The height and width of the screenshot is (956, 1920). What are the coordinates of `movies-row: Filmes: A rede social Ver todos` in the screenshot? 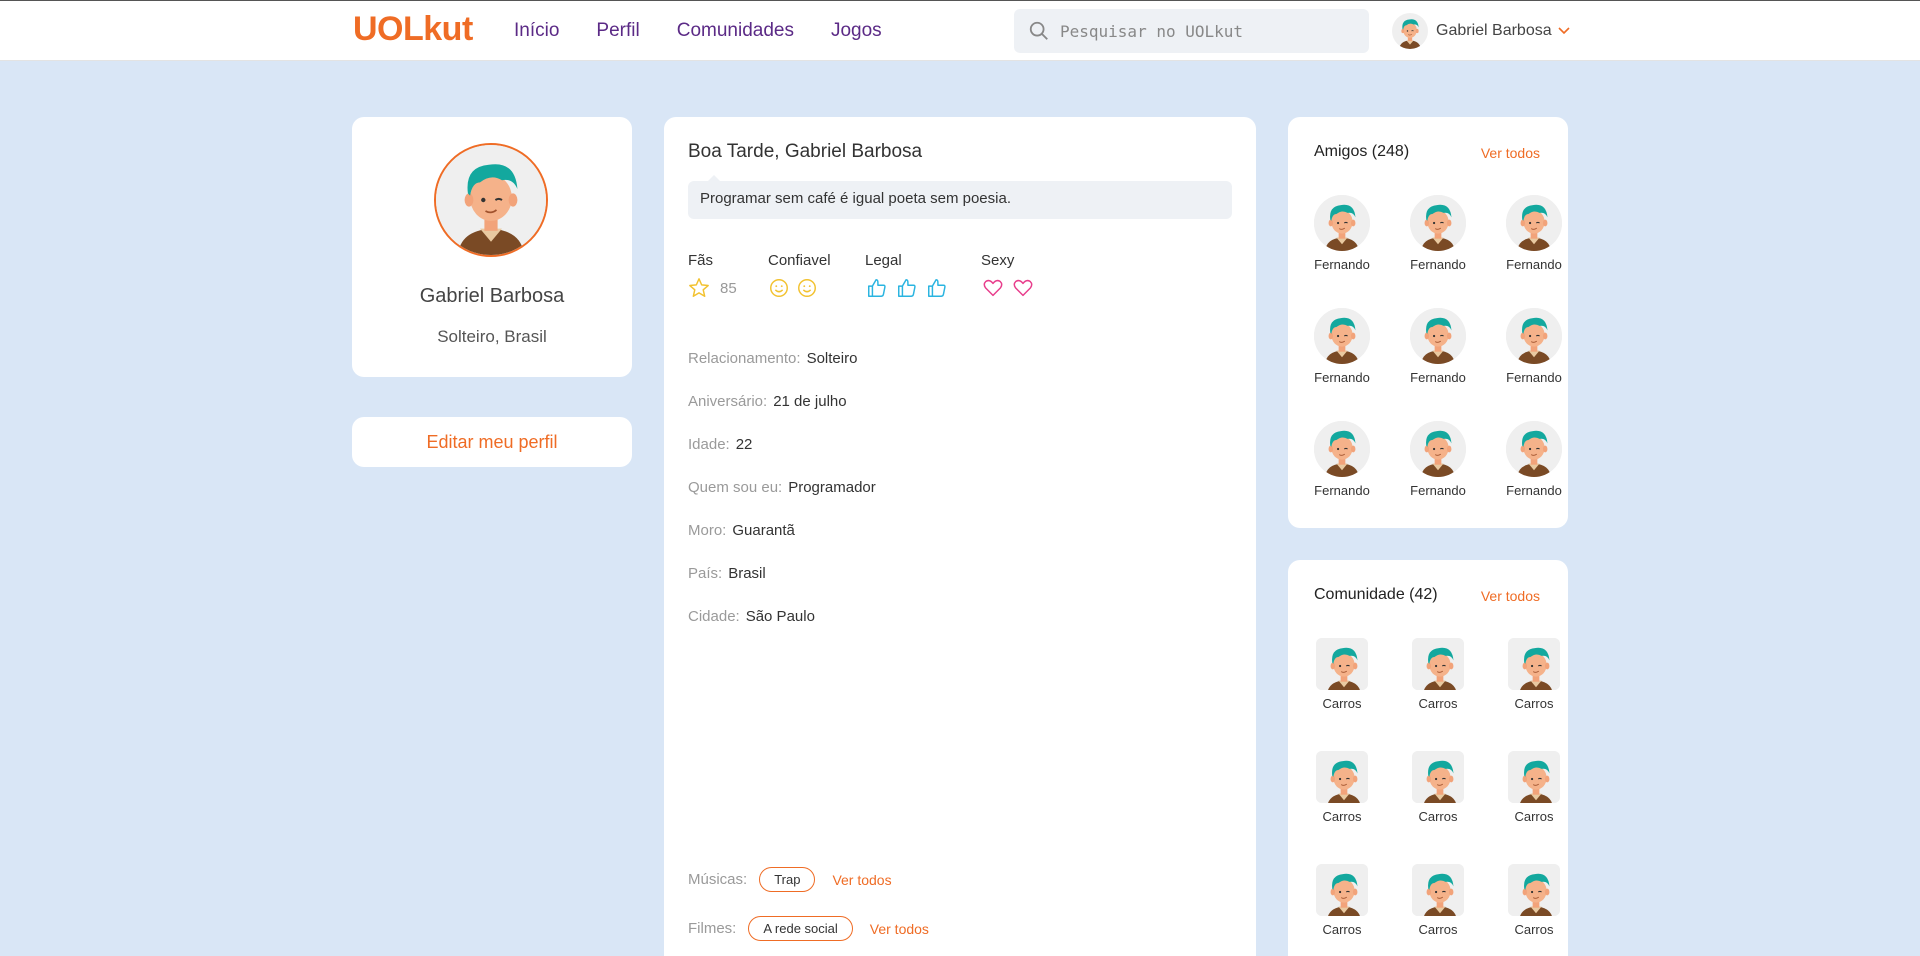 It's located at (808, 928).